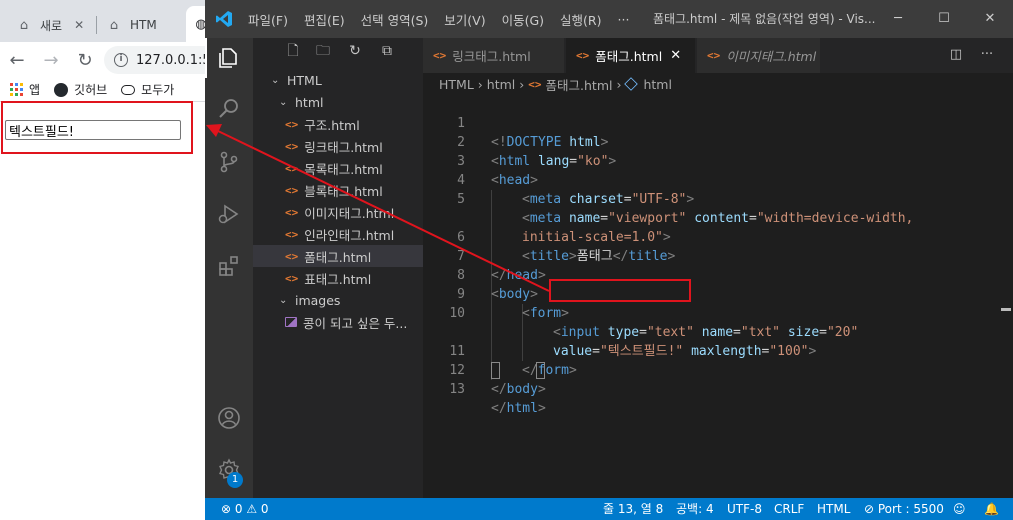 The width and height of the screenshot is (1013, 520). I want to click on notifications-bell-icon: 🔔, so click(991, 509).